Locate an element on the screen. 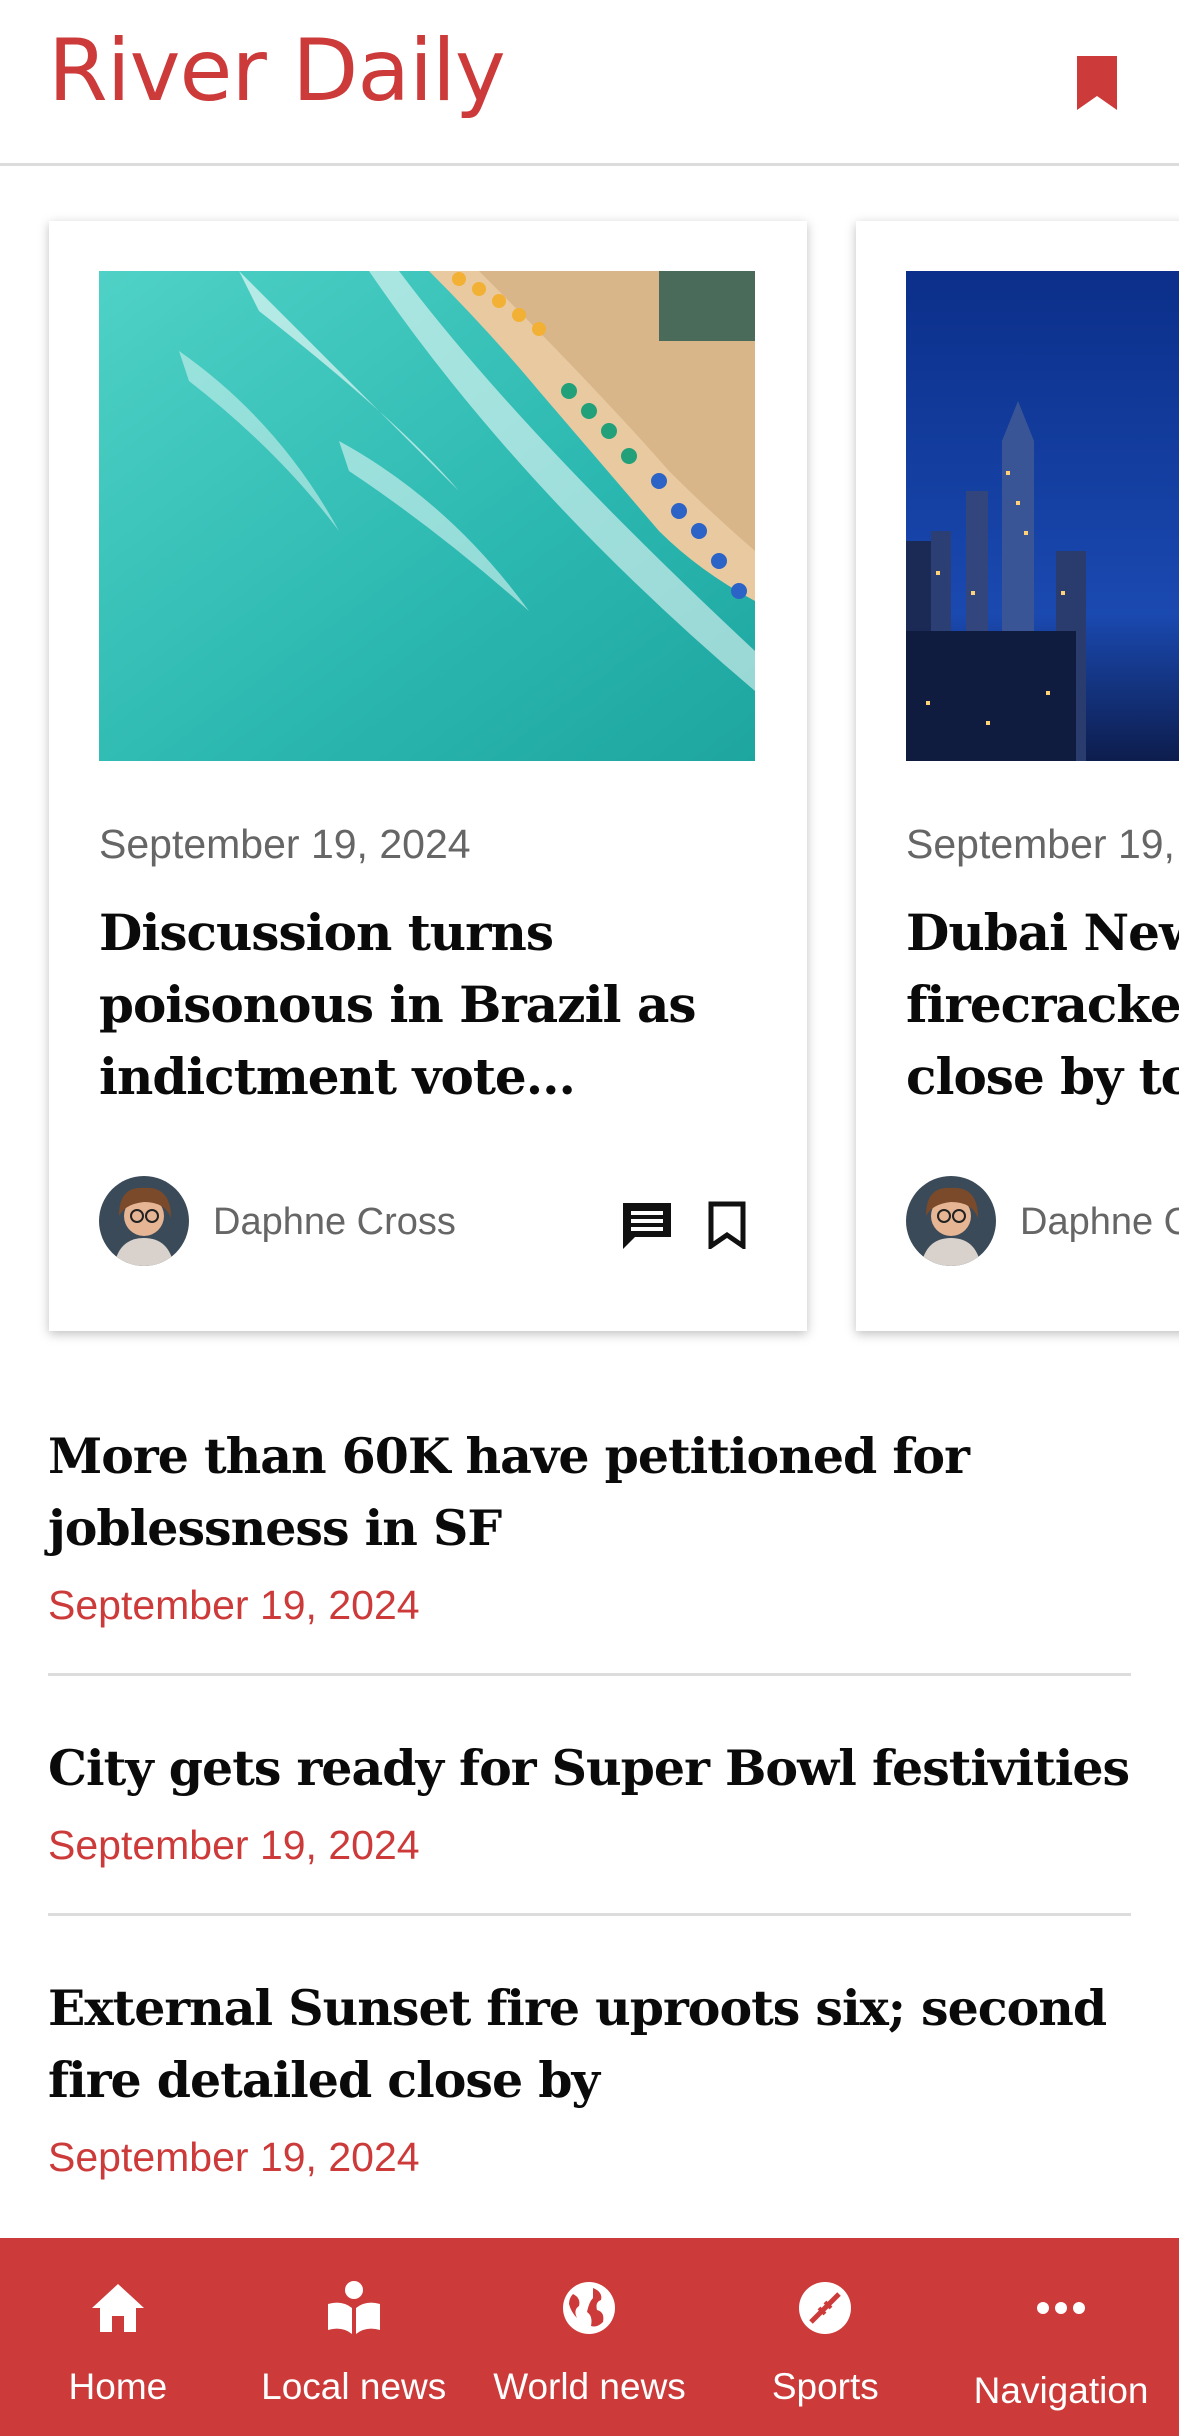 Image resolution: width=1179 pixels, height=2436 pixels. nav-label: Home is located at coordinates (118, 2386).